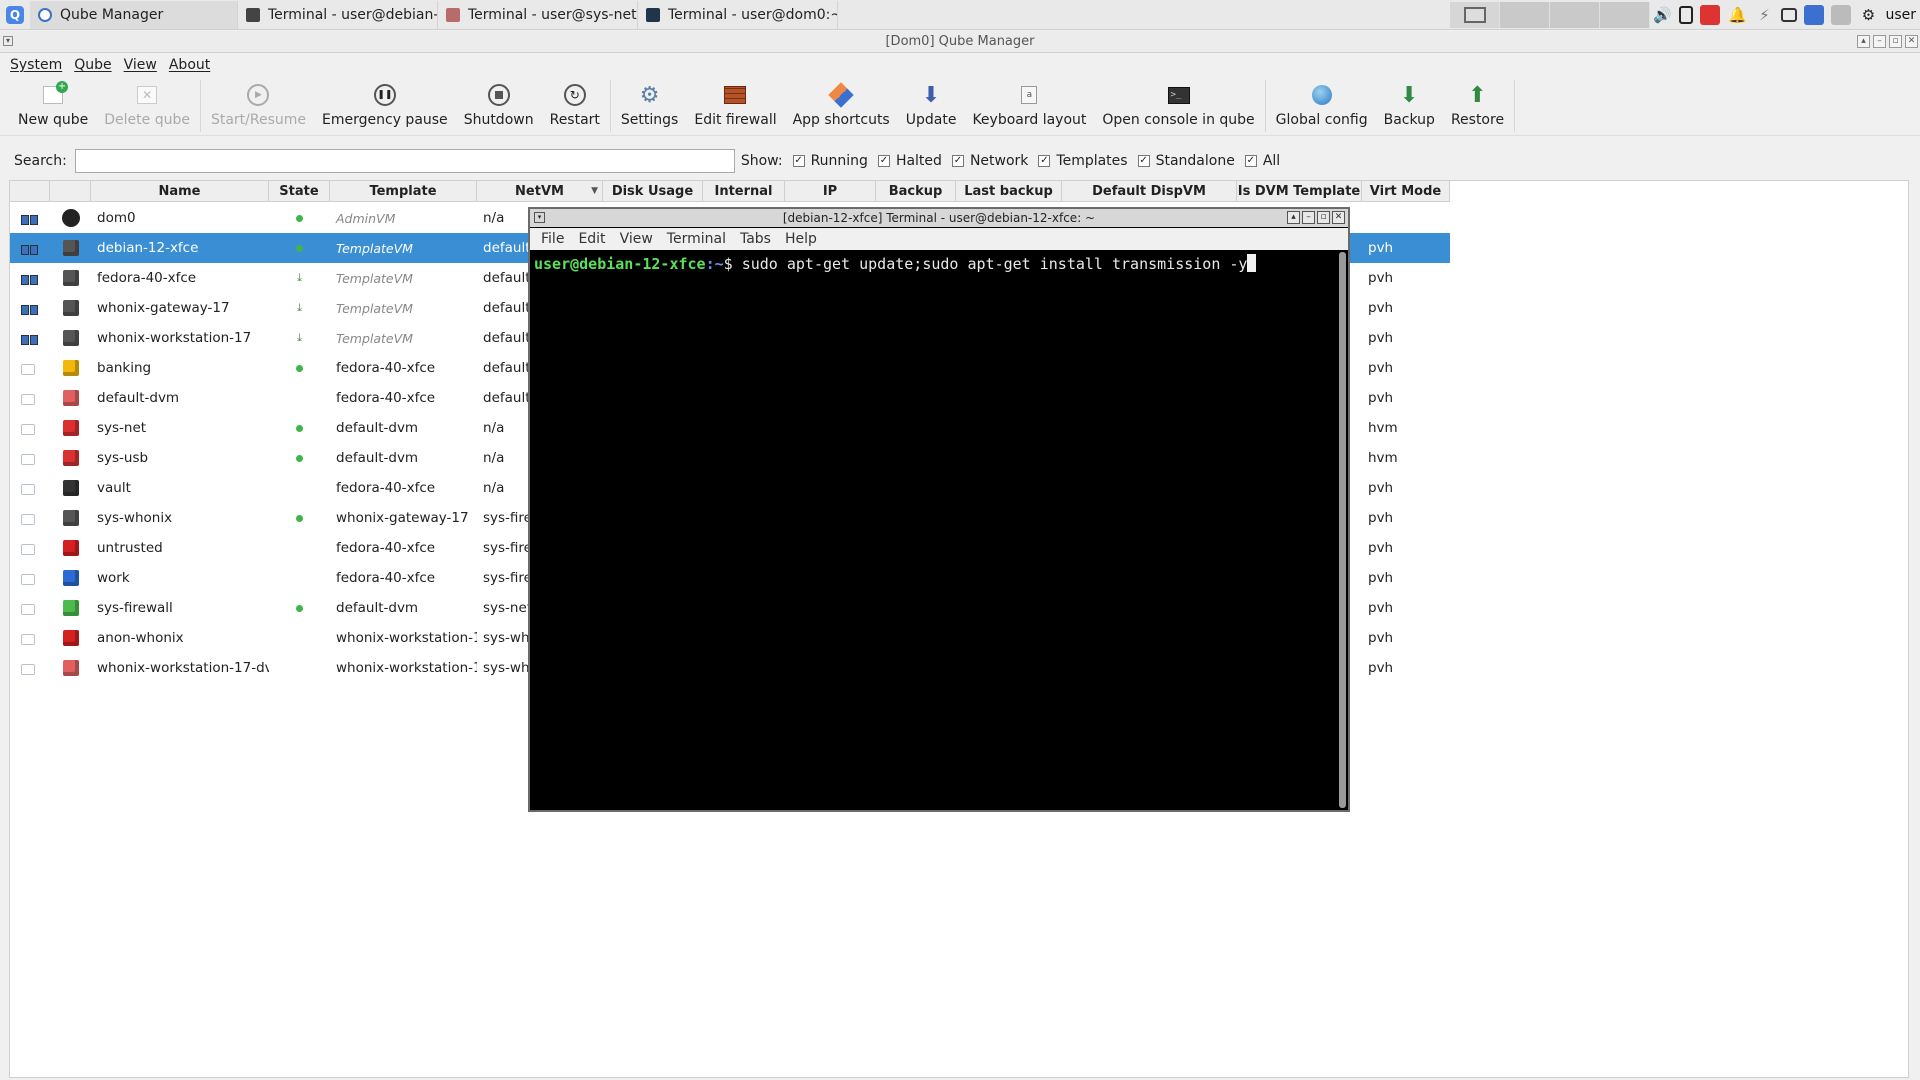 This screenshot has width=1920, height=1080. I want to click on terminal-menu-file: File, so click(552, 239).